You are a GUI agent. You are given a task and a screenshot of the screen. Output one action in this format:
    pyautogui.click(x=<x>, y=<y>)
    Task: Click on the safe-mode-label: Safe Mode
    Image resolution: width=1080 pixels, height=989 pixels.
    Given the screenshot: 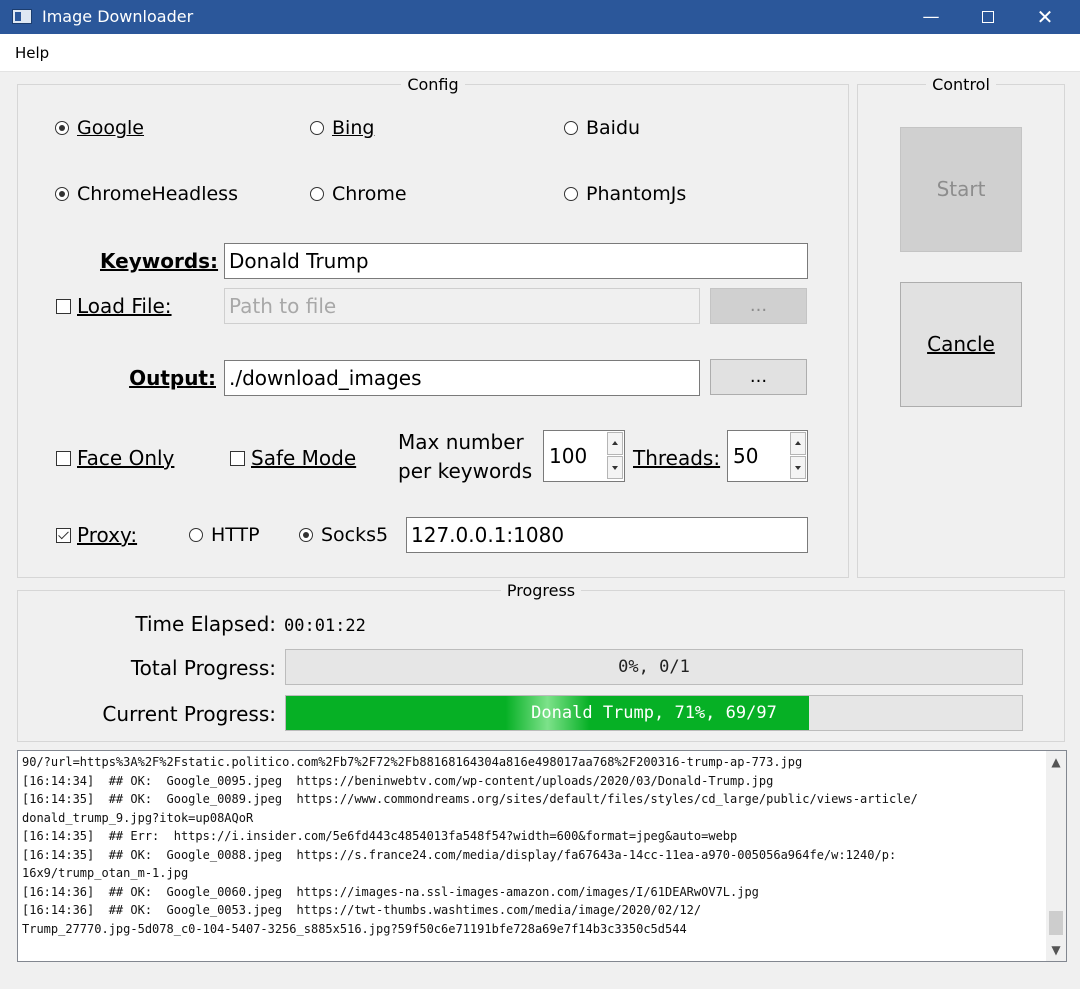 What is the action you would take?
    pyautogui.click(x=304, y=458)
    